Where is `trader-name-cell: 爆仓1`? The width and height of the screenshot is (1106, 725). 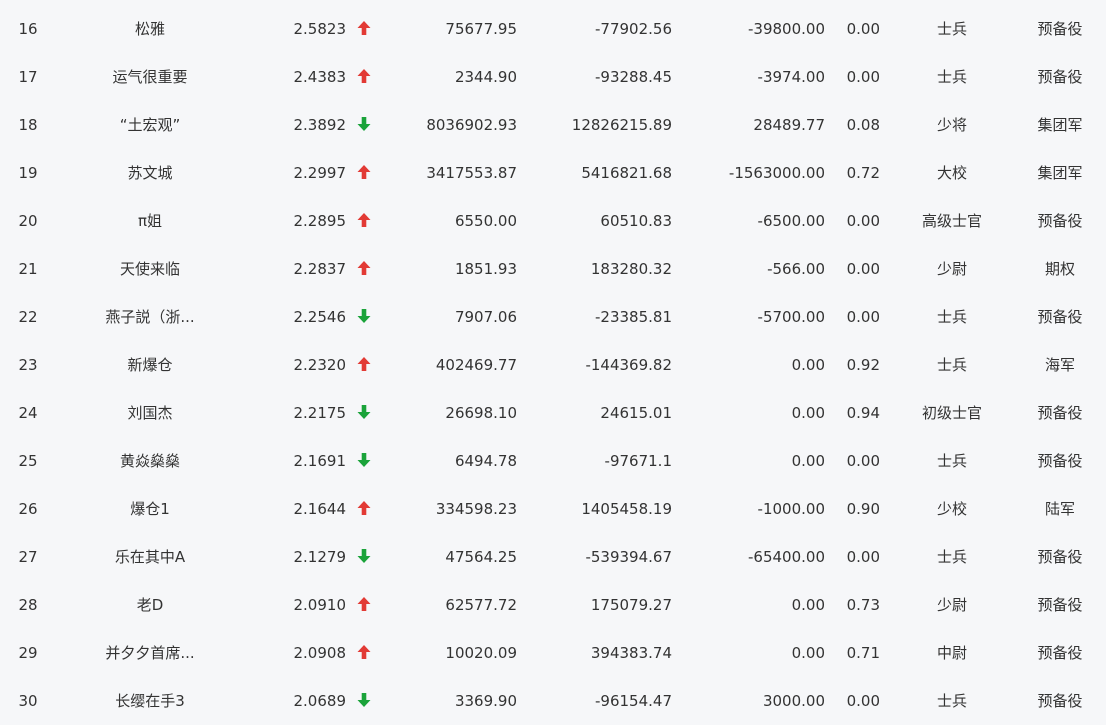
trader-name-cell: 爆仓1 is located at coordinates (150, 509).